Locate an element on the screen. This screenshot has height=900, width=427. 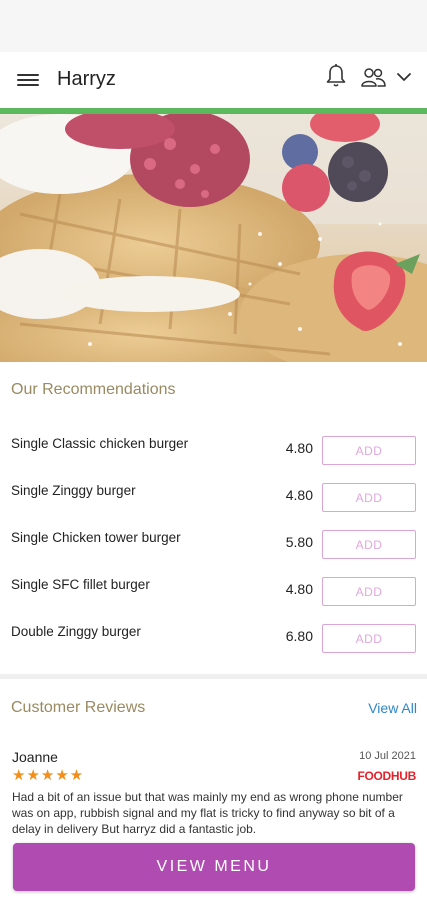
list-item: Single Chicken tower burger 5.80 ADD is located at coordinates (213, 539).